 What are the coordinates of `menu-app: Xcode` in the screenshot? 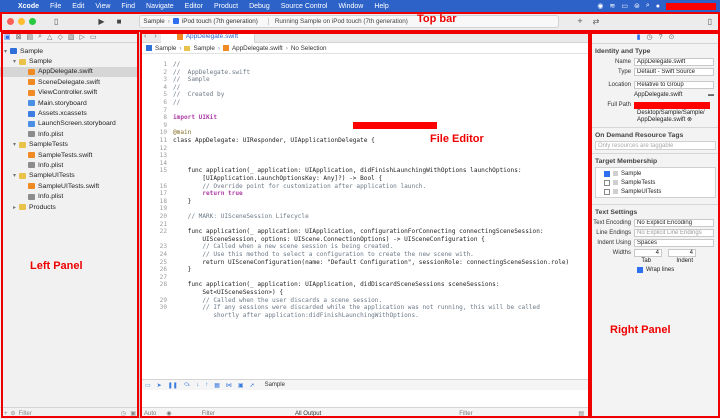 It's located at (28, 6).